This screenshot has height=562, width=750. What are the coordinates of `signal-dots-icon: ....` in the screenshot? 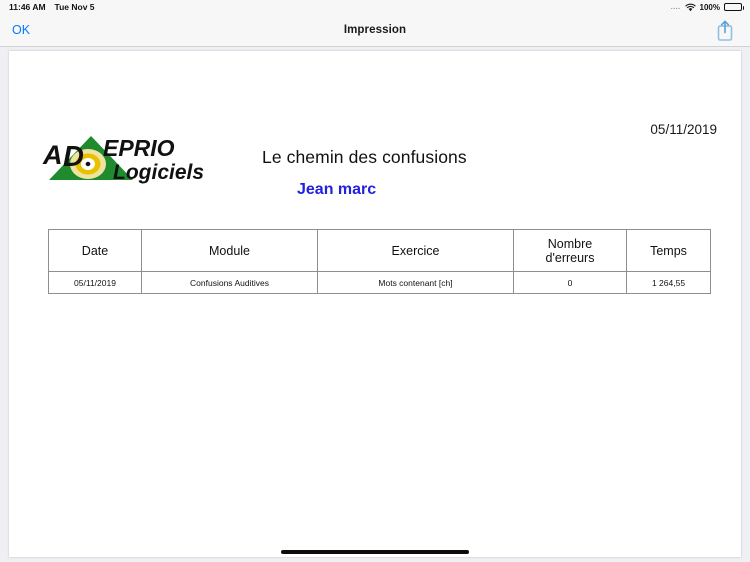 It's located at (675, 7).